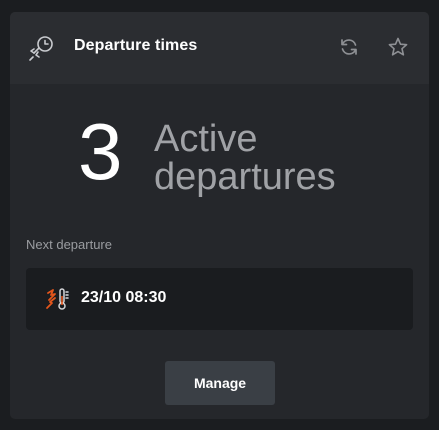 The width and height of the screenshot is (439, 430). Describe the element at coordinates (100, 151) in the screenshot. I see `active-departures-count: 3` at that location.